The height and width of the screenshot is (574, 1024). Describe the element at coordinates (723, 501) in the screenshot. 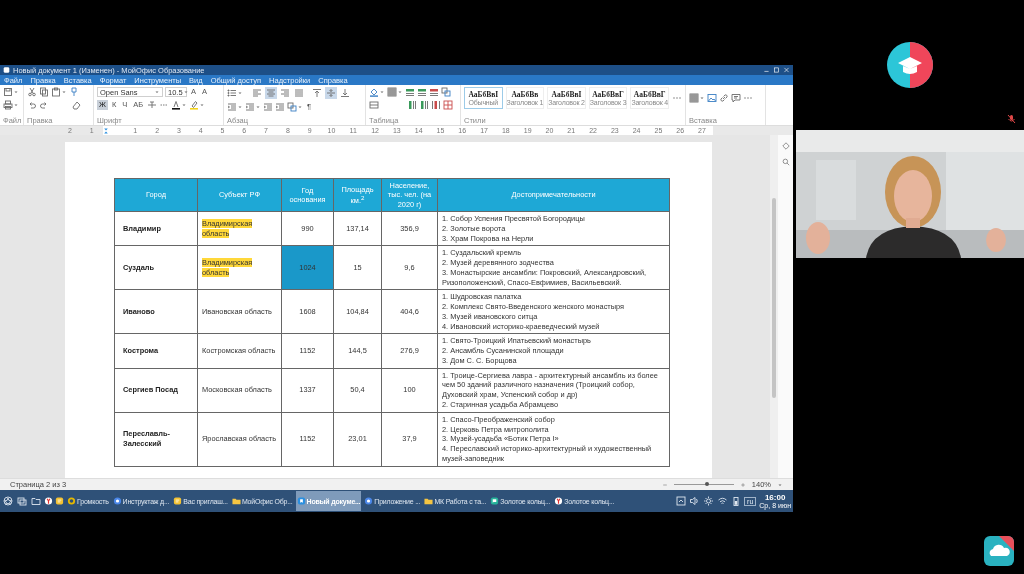

I see `wifi-icon` at that location.